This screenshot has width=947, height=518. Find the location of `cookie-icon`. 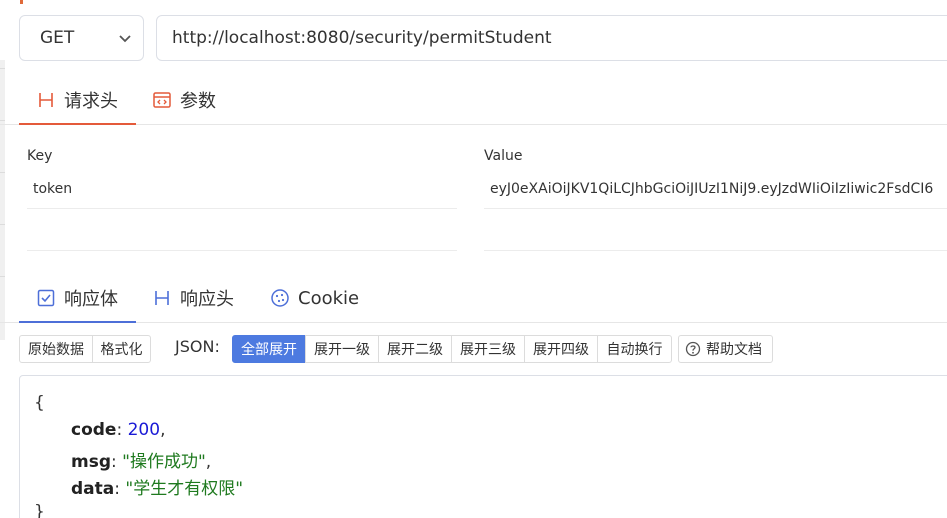

cookie-icon is located at coordinates (280, 298).